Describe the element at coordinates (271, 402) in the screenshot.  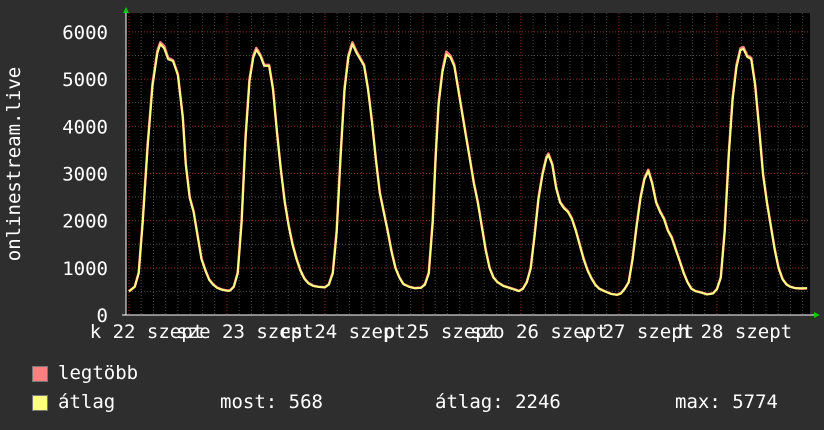
I see `stat-most: most: 568` at that location.